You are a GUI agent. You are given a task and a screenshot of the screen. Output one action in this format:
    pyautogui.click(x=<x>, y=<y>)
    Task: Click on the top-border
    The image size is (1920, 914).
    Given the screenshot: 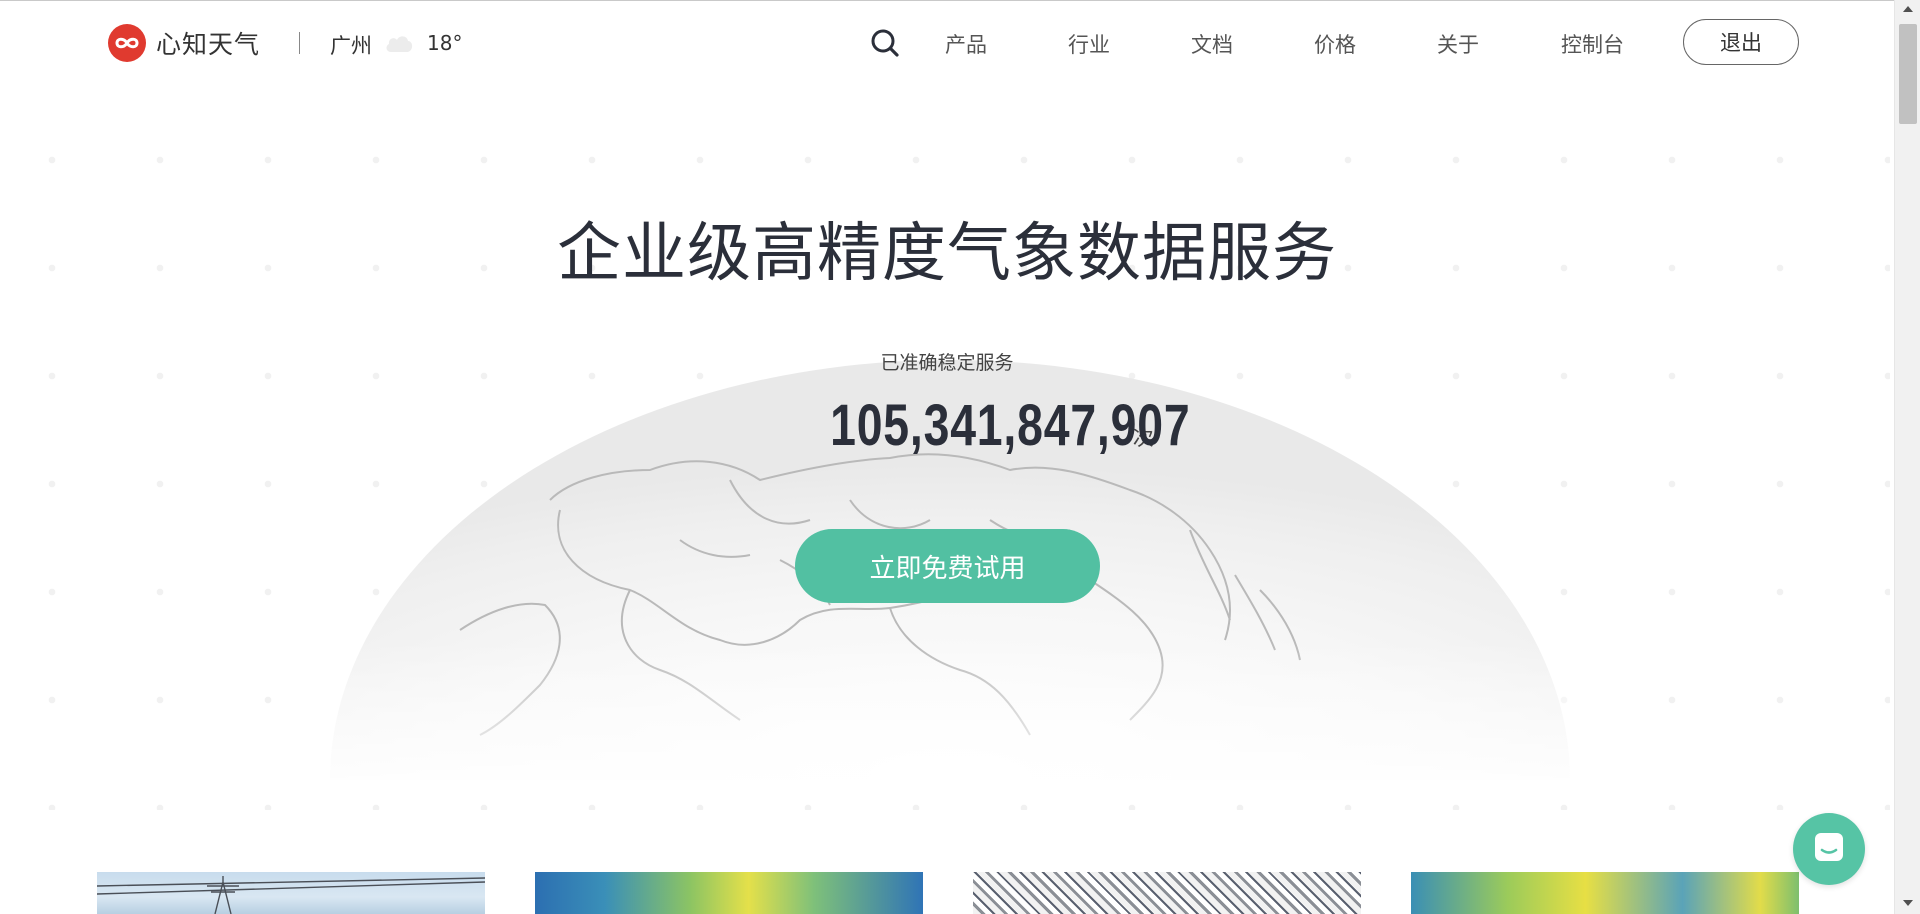 What is the action you would take?
    pyautogui.click(x=960, y=0)
    